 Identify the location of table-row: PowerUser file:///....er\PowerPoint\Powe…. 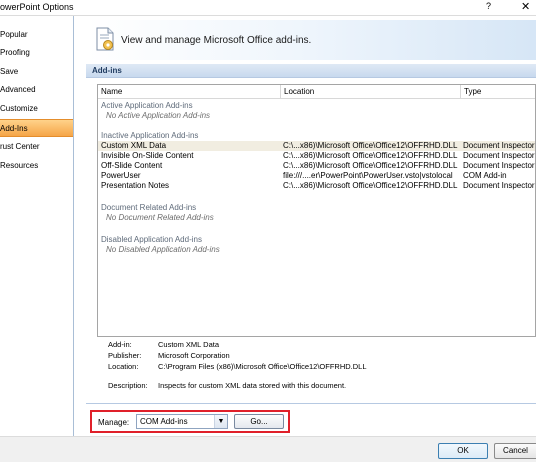
(316, 176).